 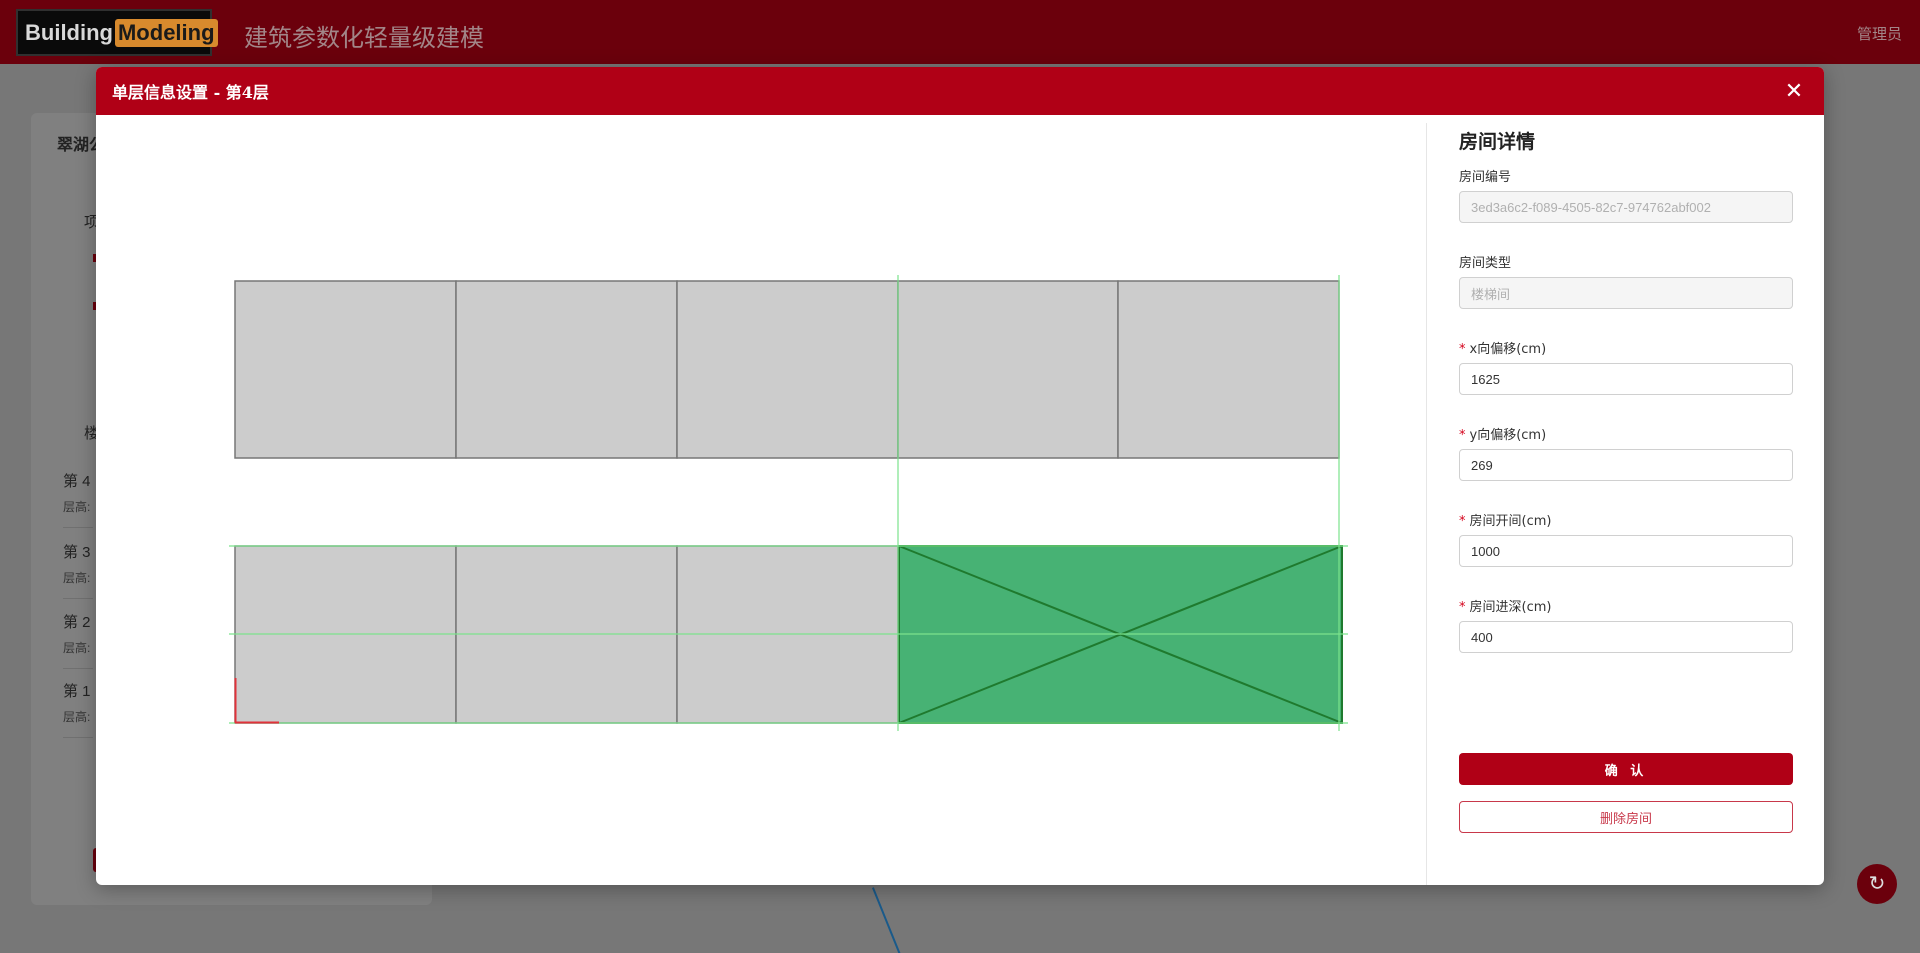 I want to click on room-type-field: 楼梯间, so click(x=1626, y=293).